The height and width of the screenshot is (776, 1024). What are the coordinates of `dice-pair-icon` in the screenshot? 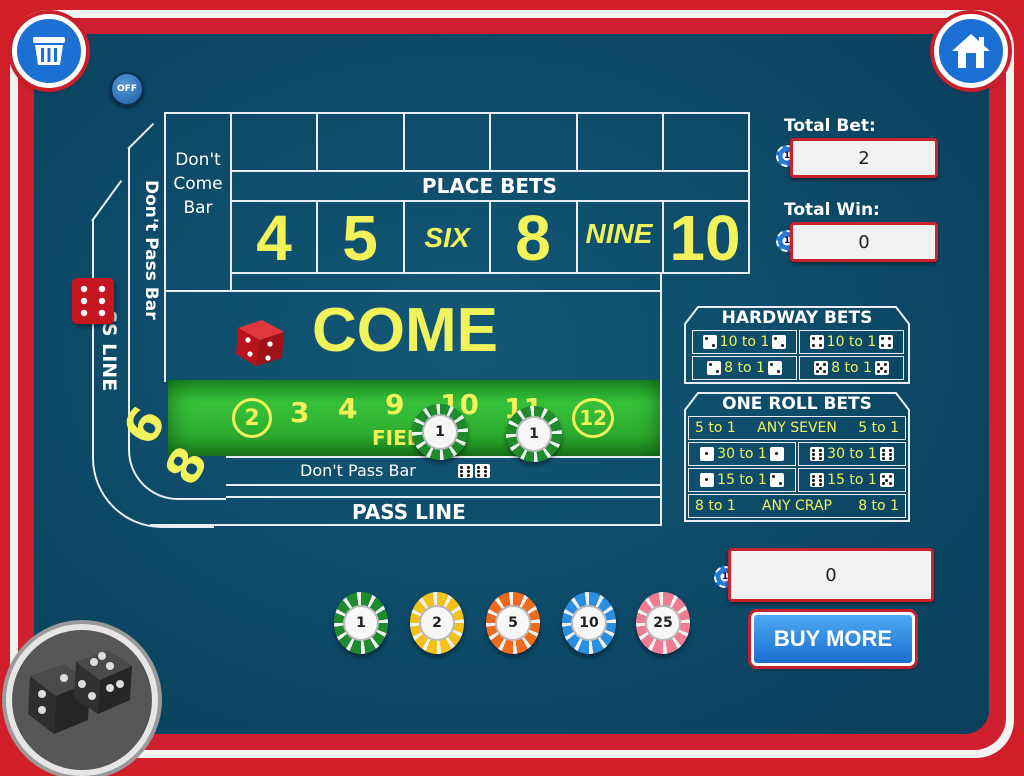 It's located at (475, 471).